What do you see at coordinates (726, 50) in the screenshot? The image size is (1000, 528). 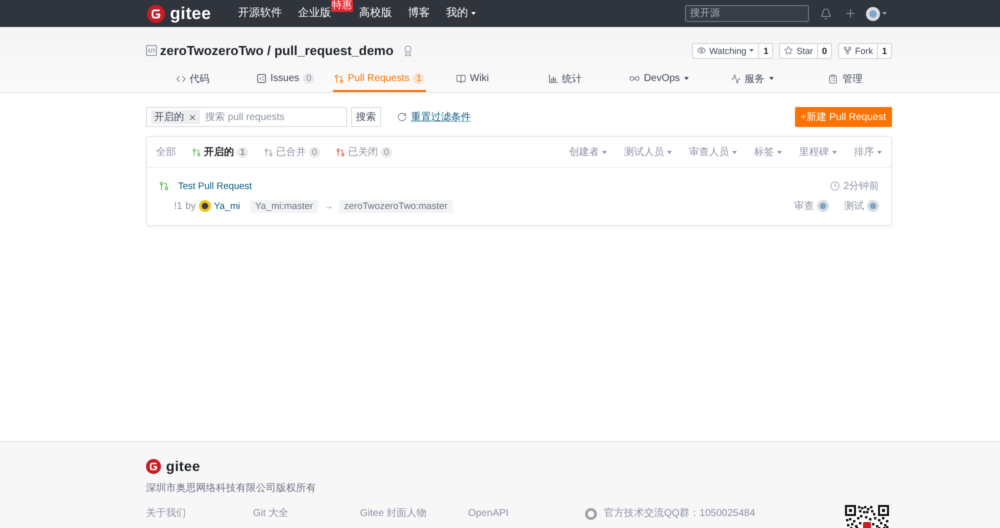 I see `repo-action-button: Watching` at bounding box center [726, 50].